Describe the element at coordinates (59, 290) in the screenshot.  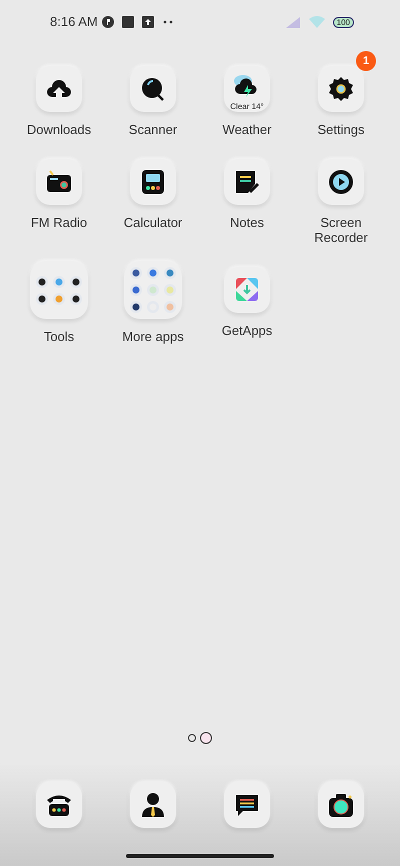
I see `folder-button` at that location.